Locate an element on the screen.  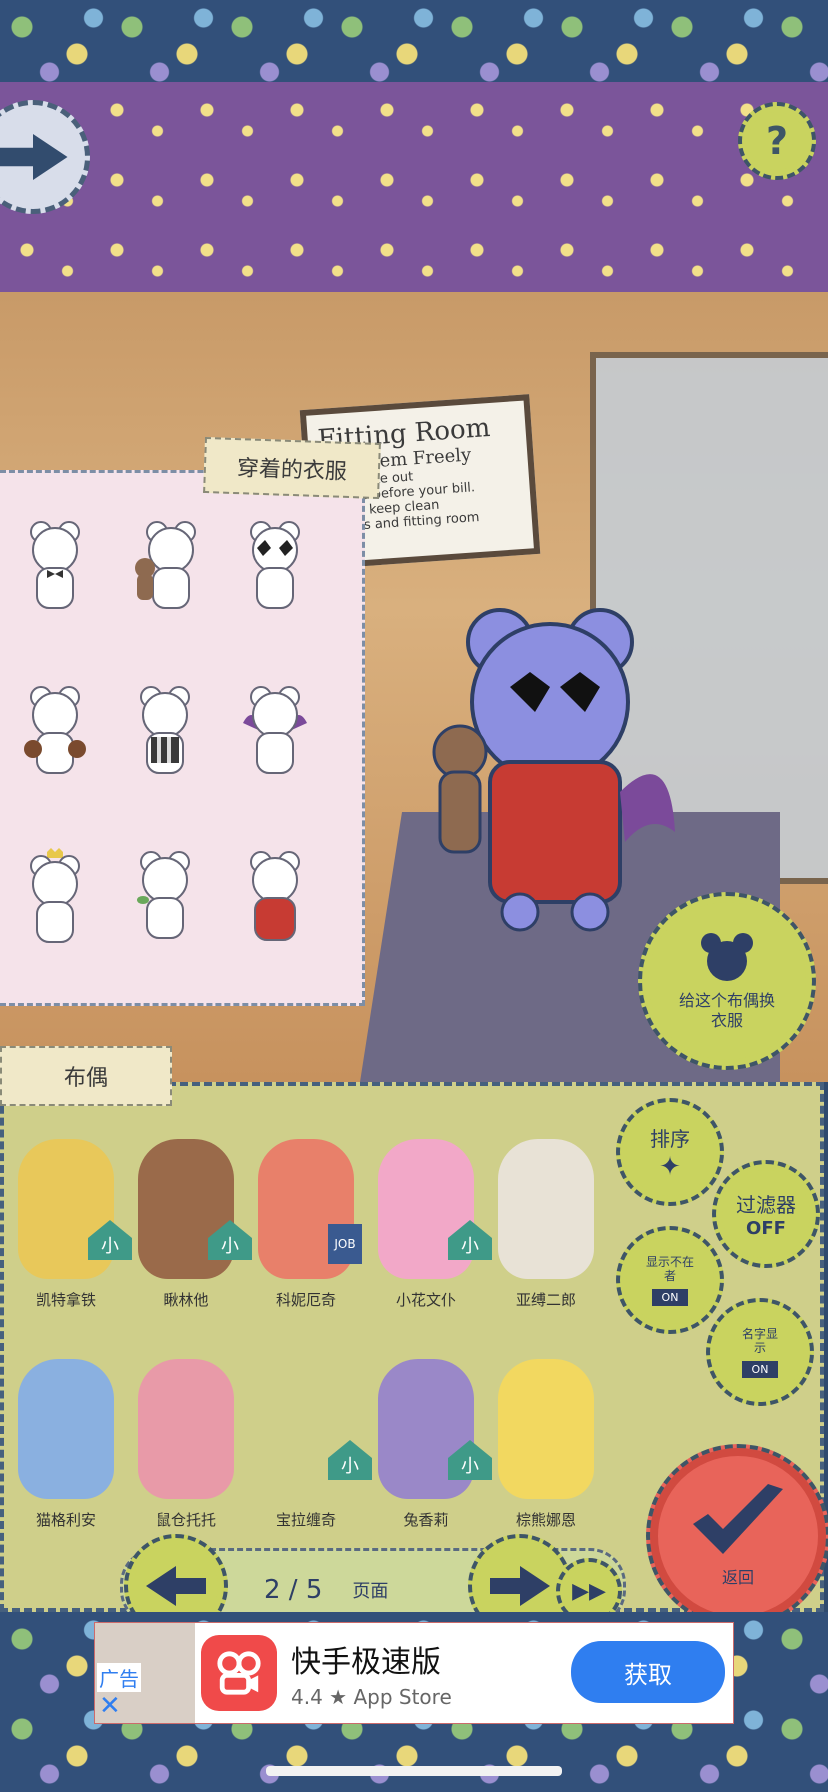
wearing-panel-title: 穿着的衣服 is located at coordinates (292, 468).